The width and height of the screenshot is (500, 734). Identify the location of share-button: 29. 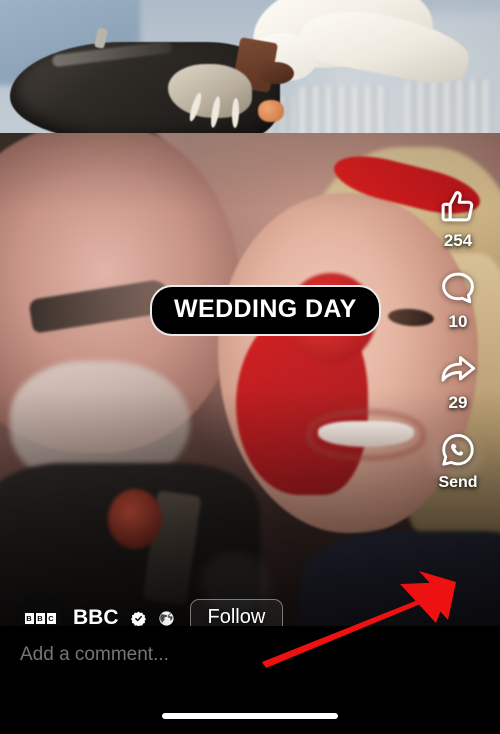
(458, 381).